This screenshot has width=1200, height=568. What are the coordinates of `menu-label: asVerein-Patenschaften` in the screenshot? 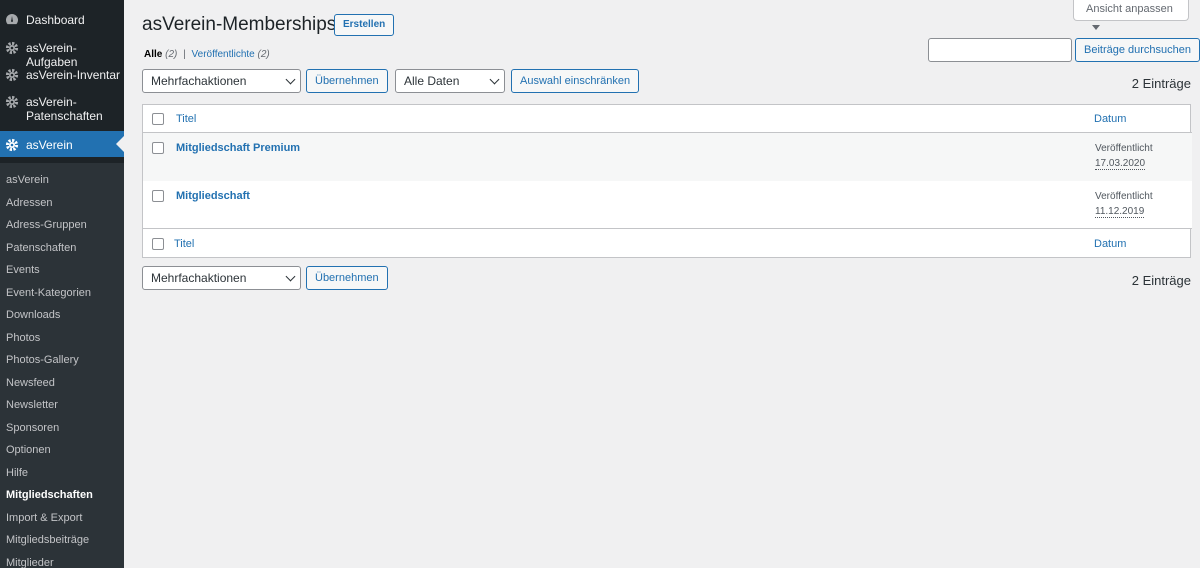 It's located at (64, 109).